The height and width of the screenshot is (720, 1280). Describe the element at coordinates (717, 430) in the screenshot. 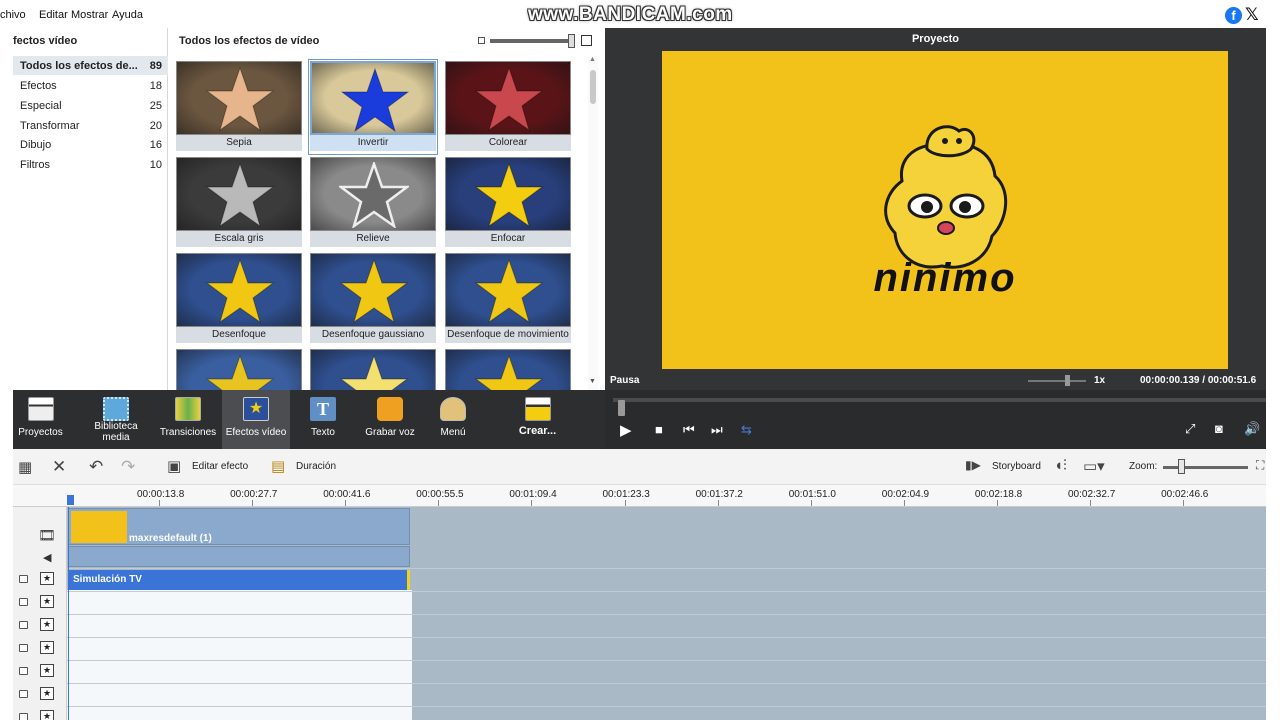

I see `next-frame-icon: ⏭` at that location.